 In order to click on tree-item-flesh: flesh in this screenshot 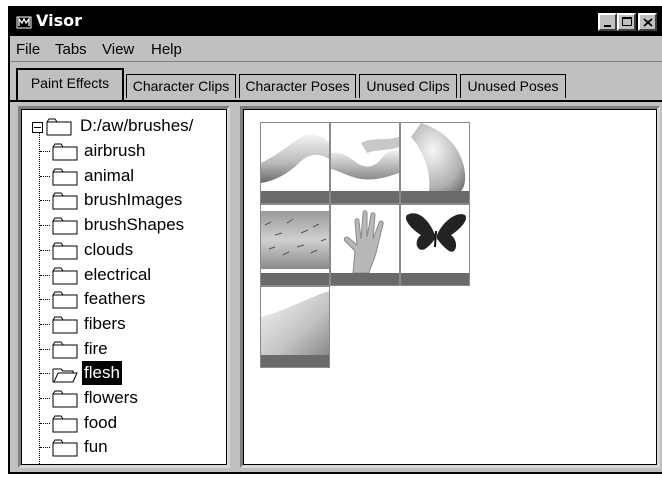, I will do `click(124, 373)`.